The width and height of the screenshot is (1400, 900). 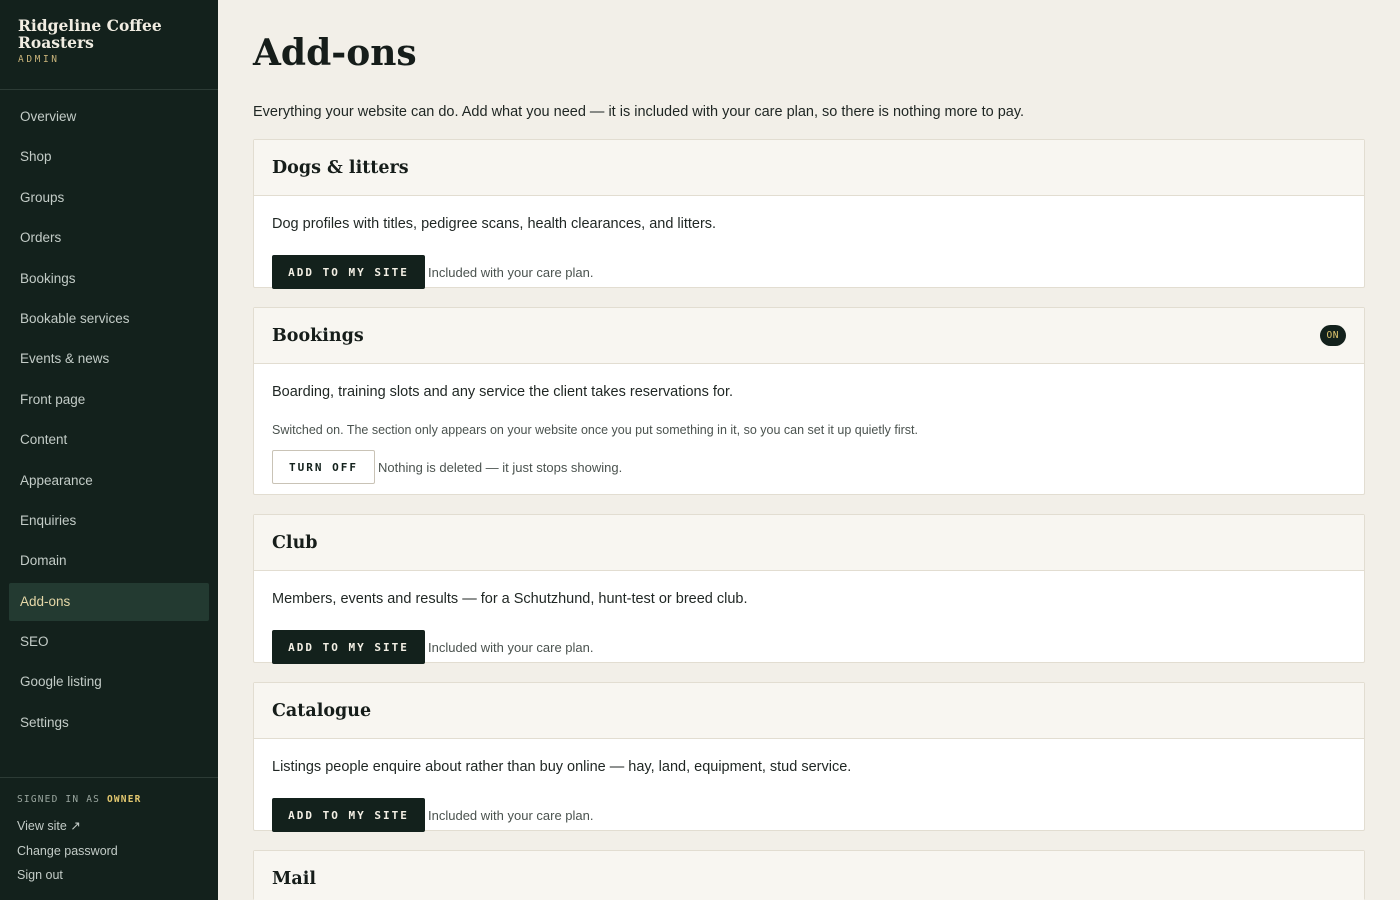 I want to click on sidebar-item-events-news: Events & news, so click(x=109, y=359).